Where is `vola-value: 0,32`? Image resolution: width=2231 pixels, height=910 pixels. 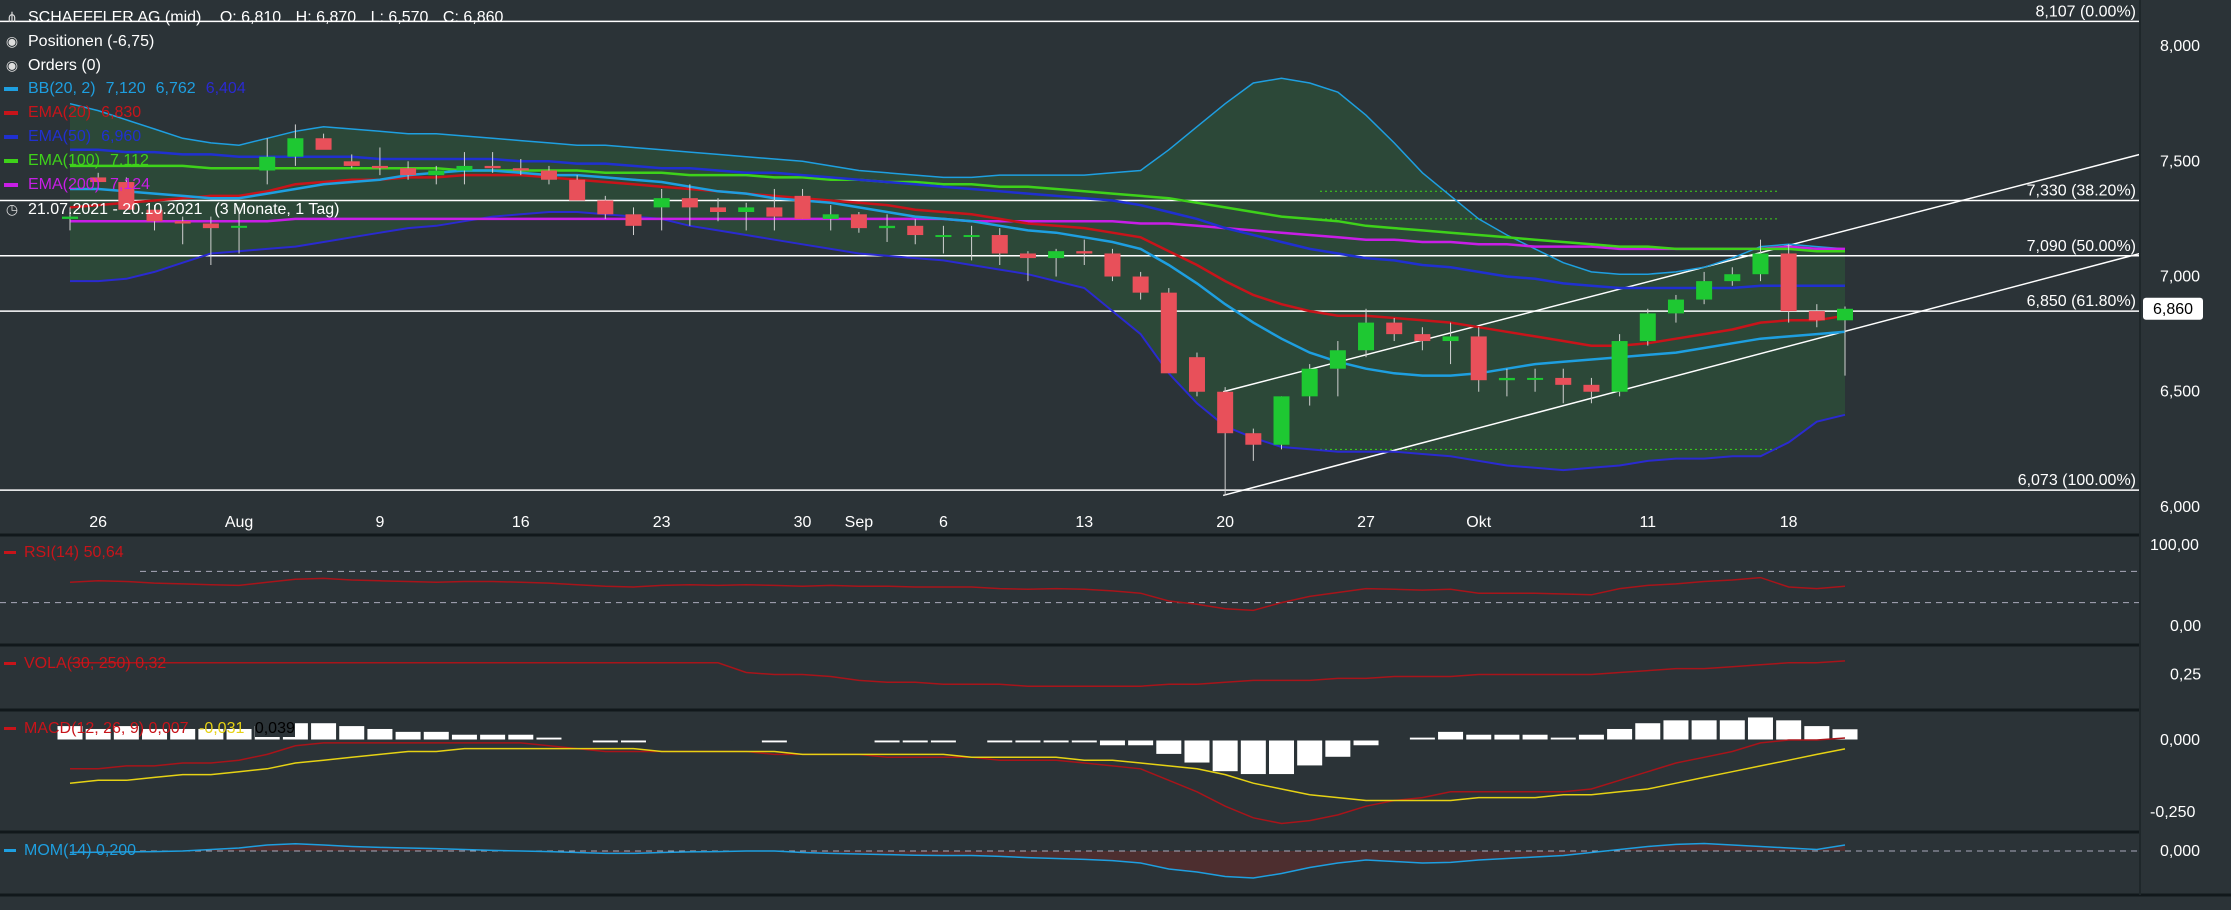
vola-value: 0,32 is located at coordinates (151, 663).